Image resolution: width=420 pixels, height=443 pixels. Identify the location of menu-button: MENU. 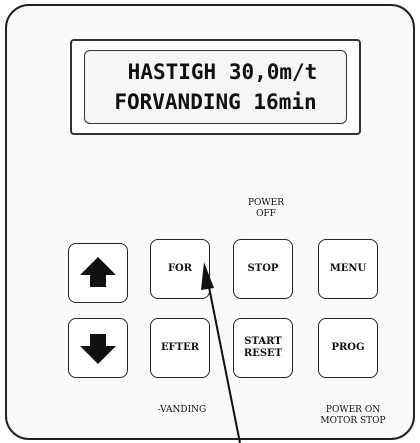
(348, 269).